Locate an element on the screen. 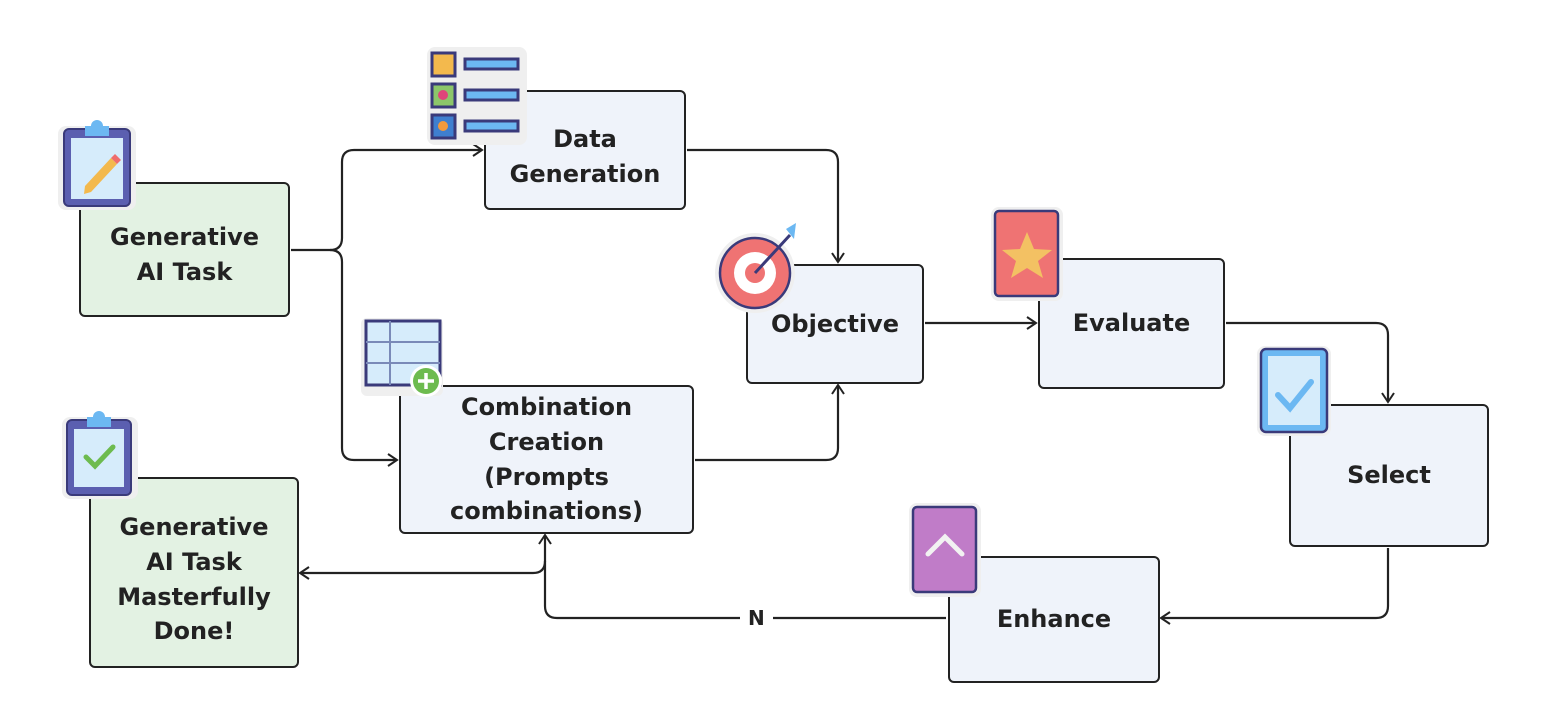 This screenshot has height=726, width=1548. table-add-icon is located at coordinates (402, 357).